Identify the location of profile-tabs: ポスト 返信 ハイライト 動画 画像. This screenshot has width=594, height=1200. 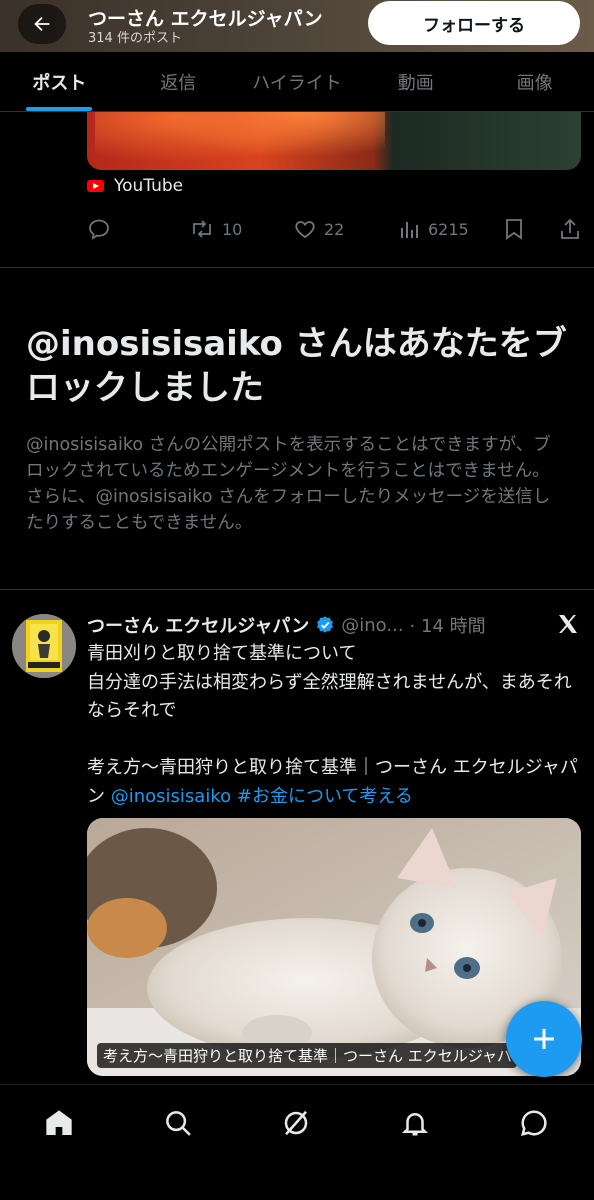
(297, 82).